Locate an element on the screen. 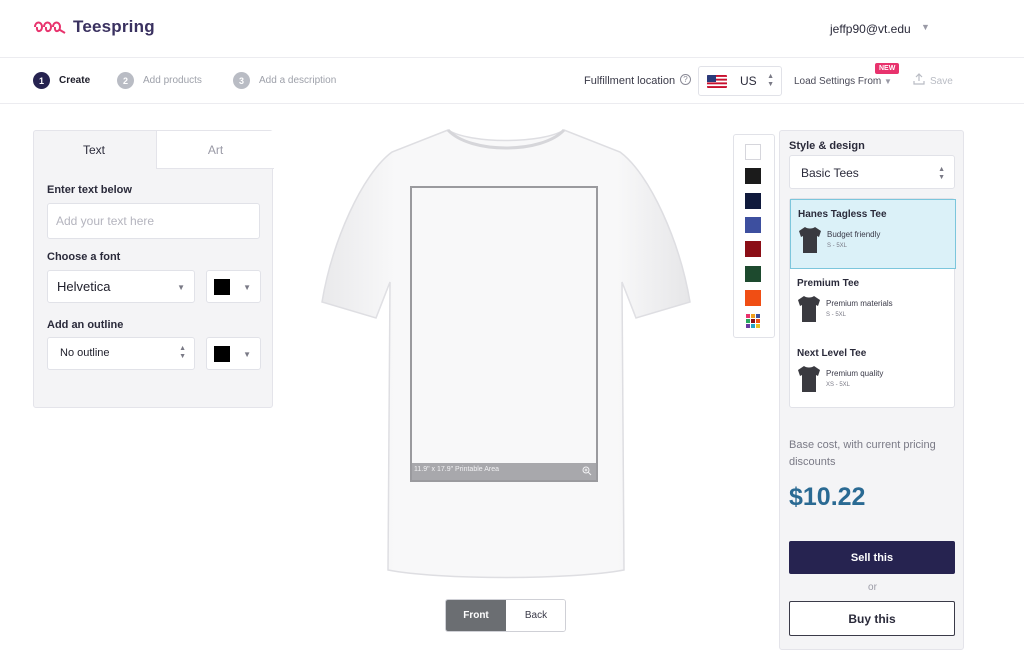 This screenshot has height=662, width=1024. product-description: Premium materials is located at coordinates (859, 303).